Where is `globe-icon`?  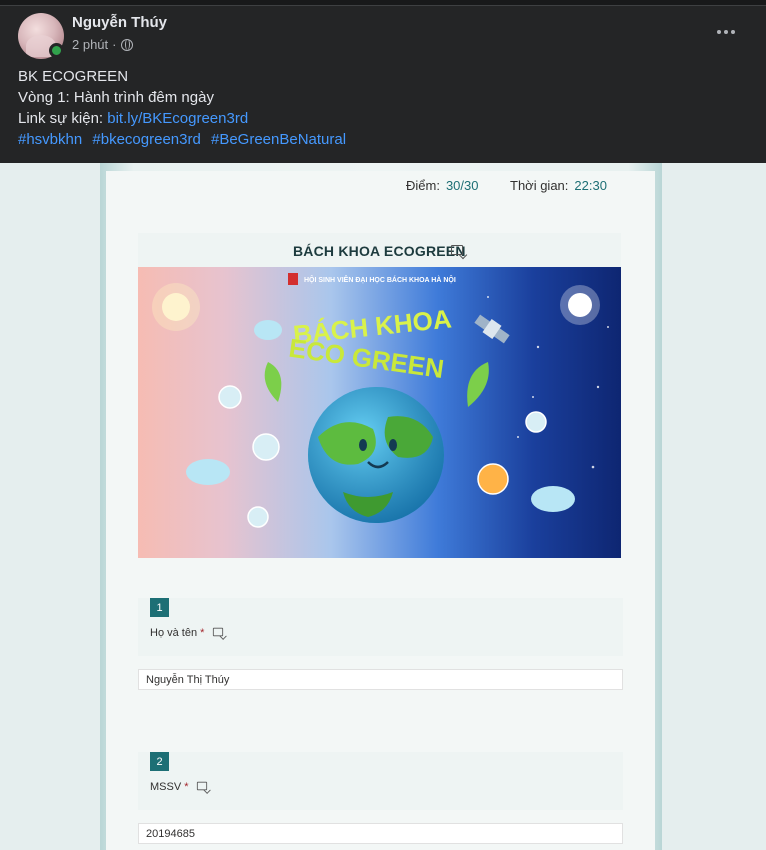
globe-icon is located at coordinates (126, 44).